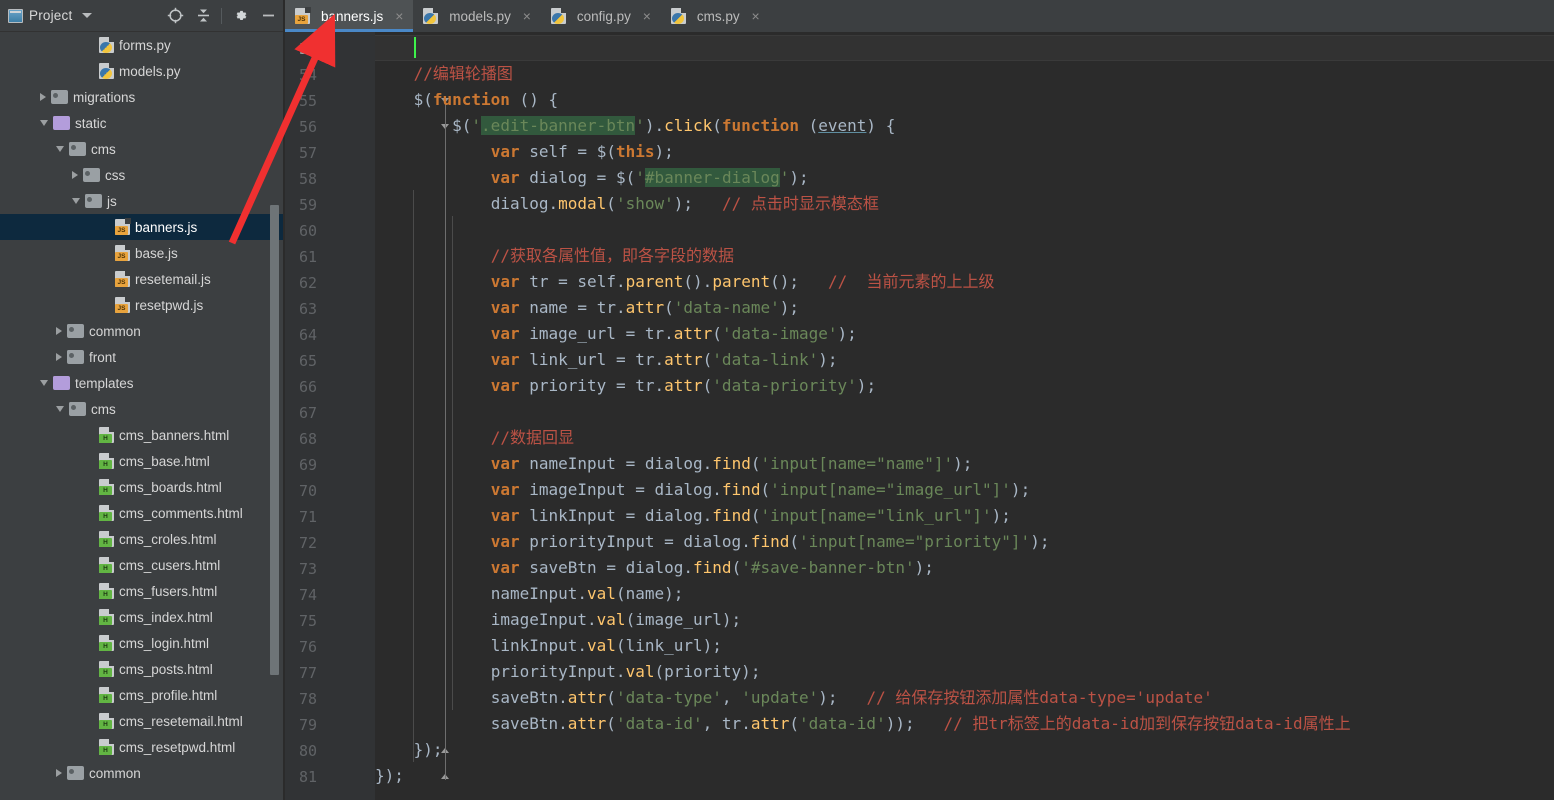 The height and width of the screenshot is (800, 1554). I want to click on line-number: 66, so click(307, 387).